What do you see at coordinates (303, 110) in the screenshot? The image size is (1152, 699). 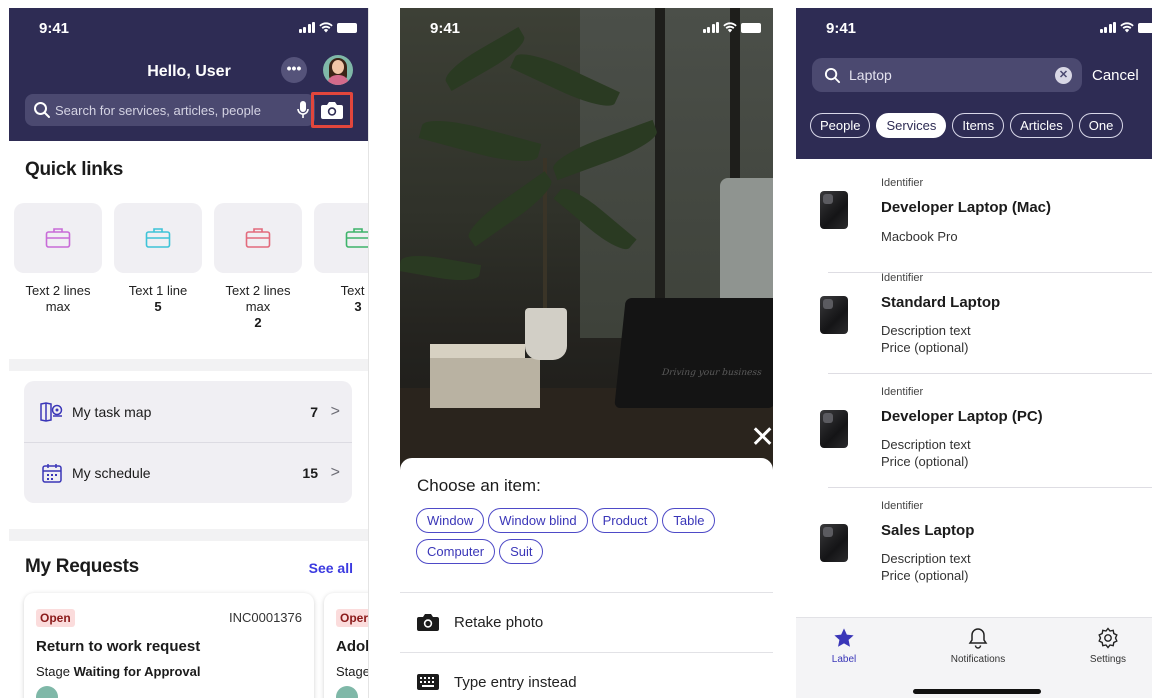 I see `microphone-icon` at bounding box center [303, 110].